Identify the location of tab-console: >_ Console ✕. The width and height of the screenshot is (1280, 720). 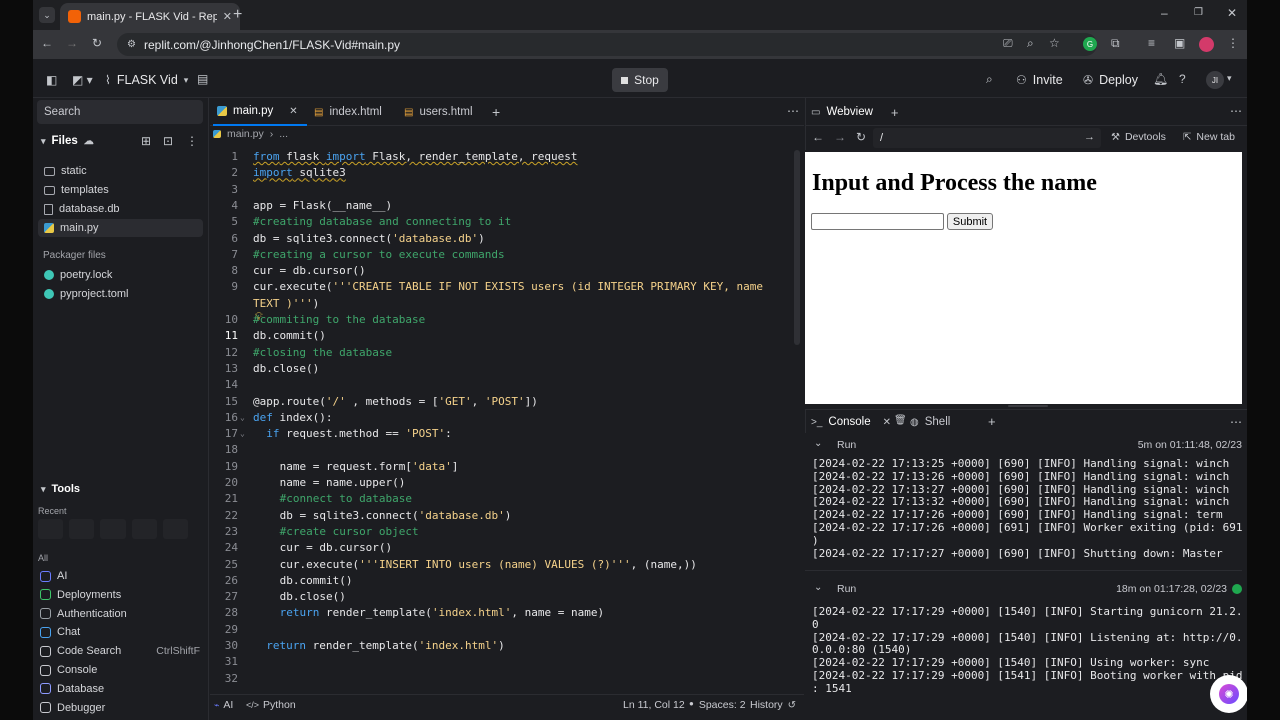
(851, 422).